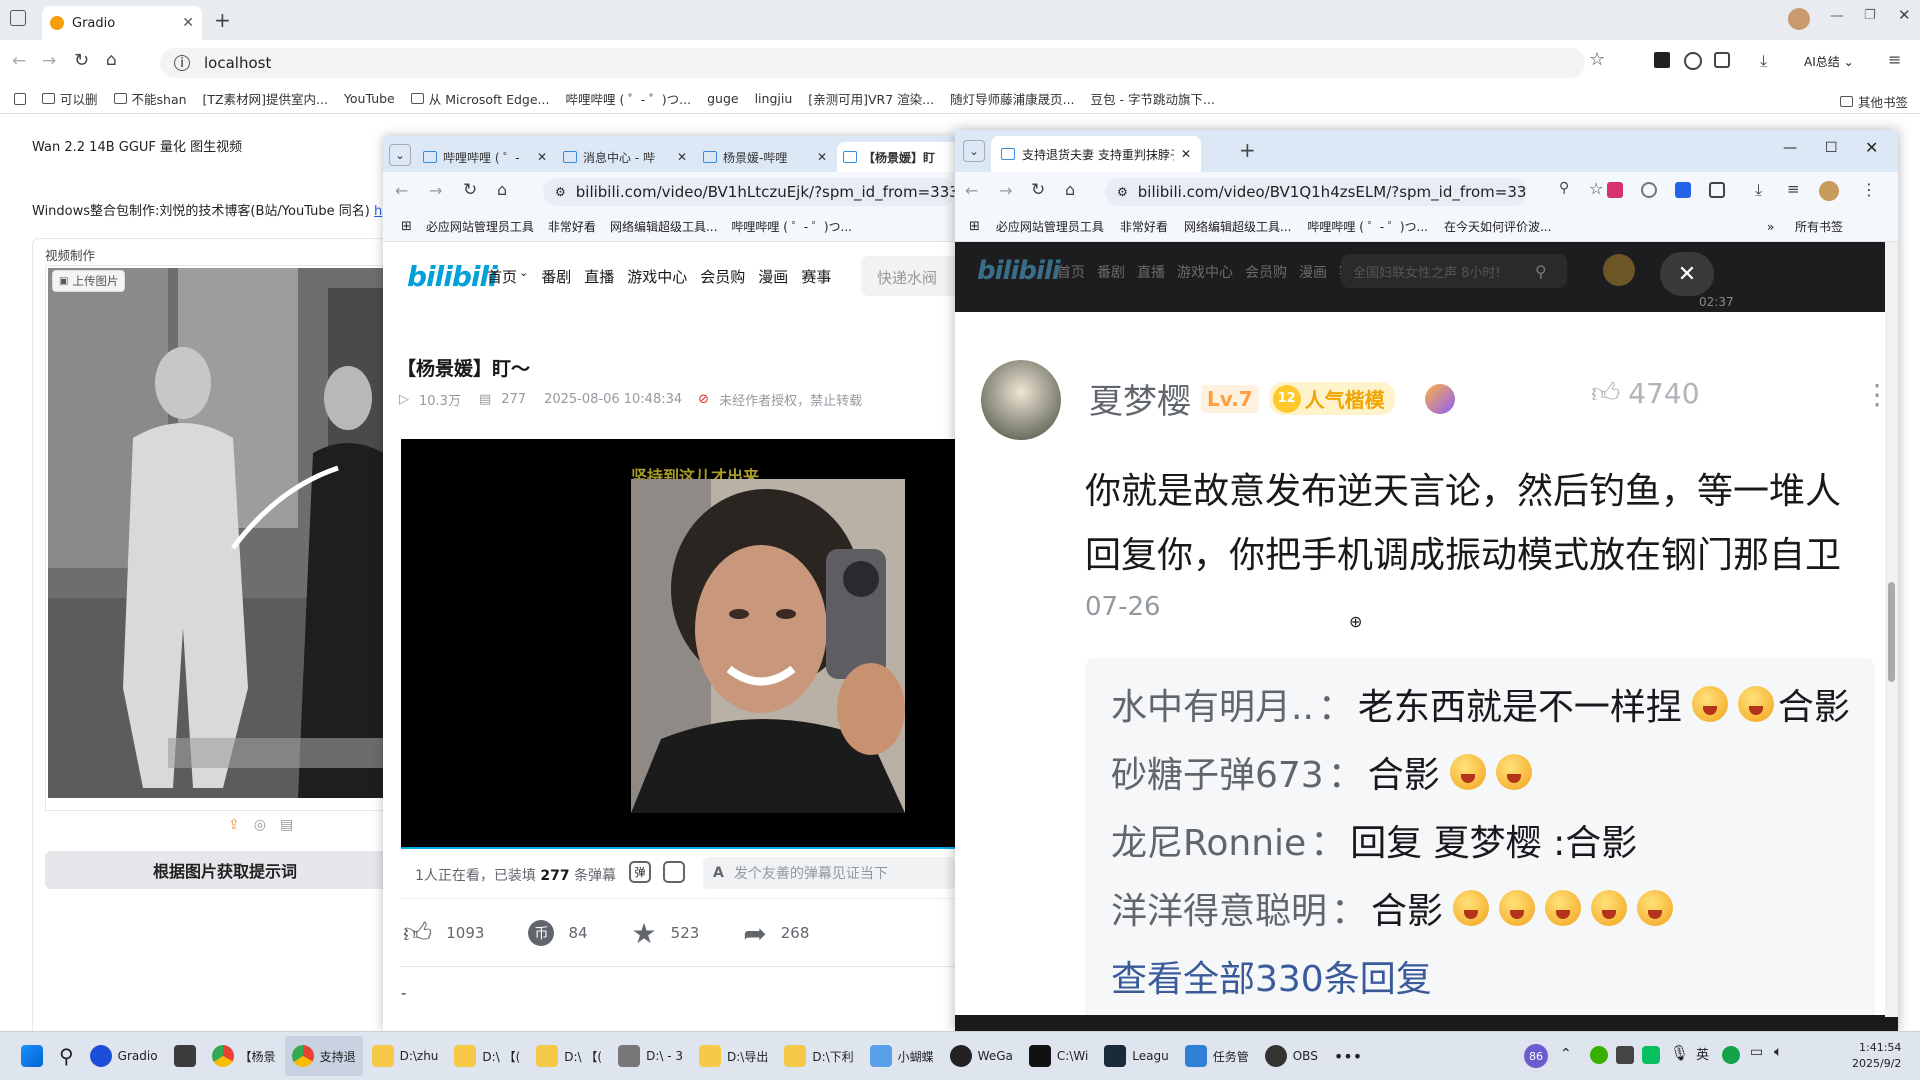  What do you see at coordinates (541, 933) in the screenshot?
I see `coin-icon: 币` at bounding box center [541, 933].